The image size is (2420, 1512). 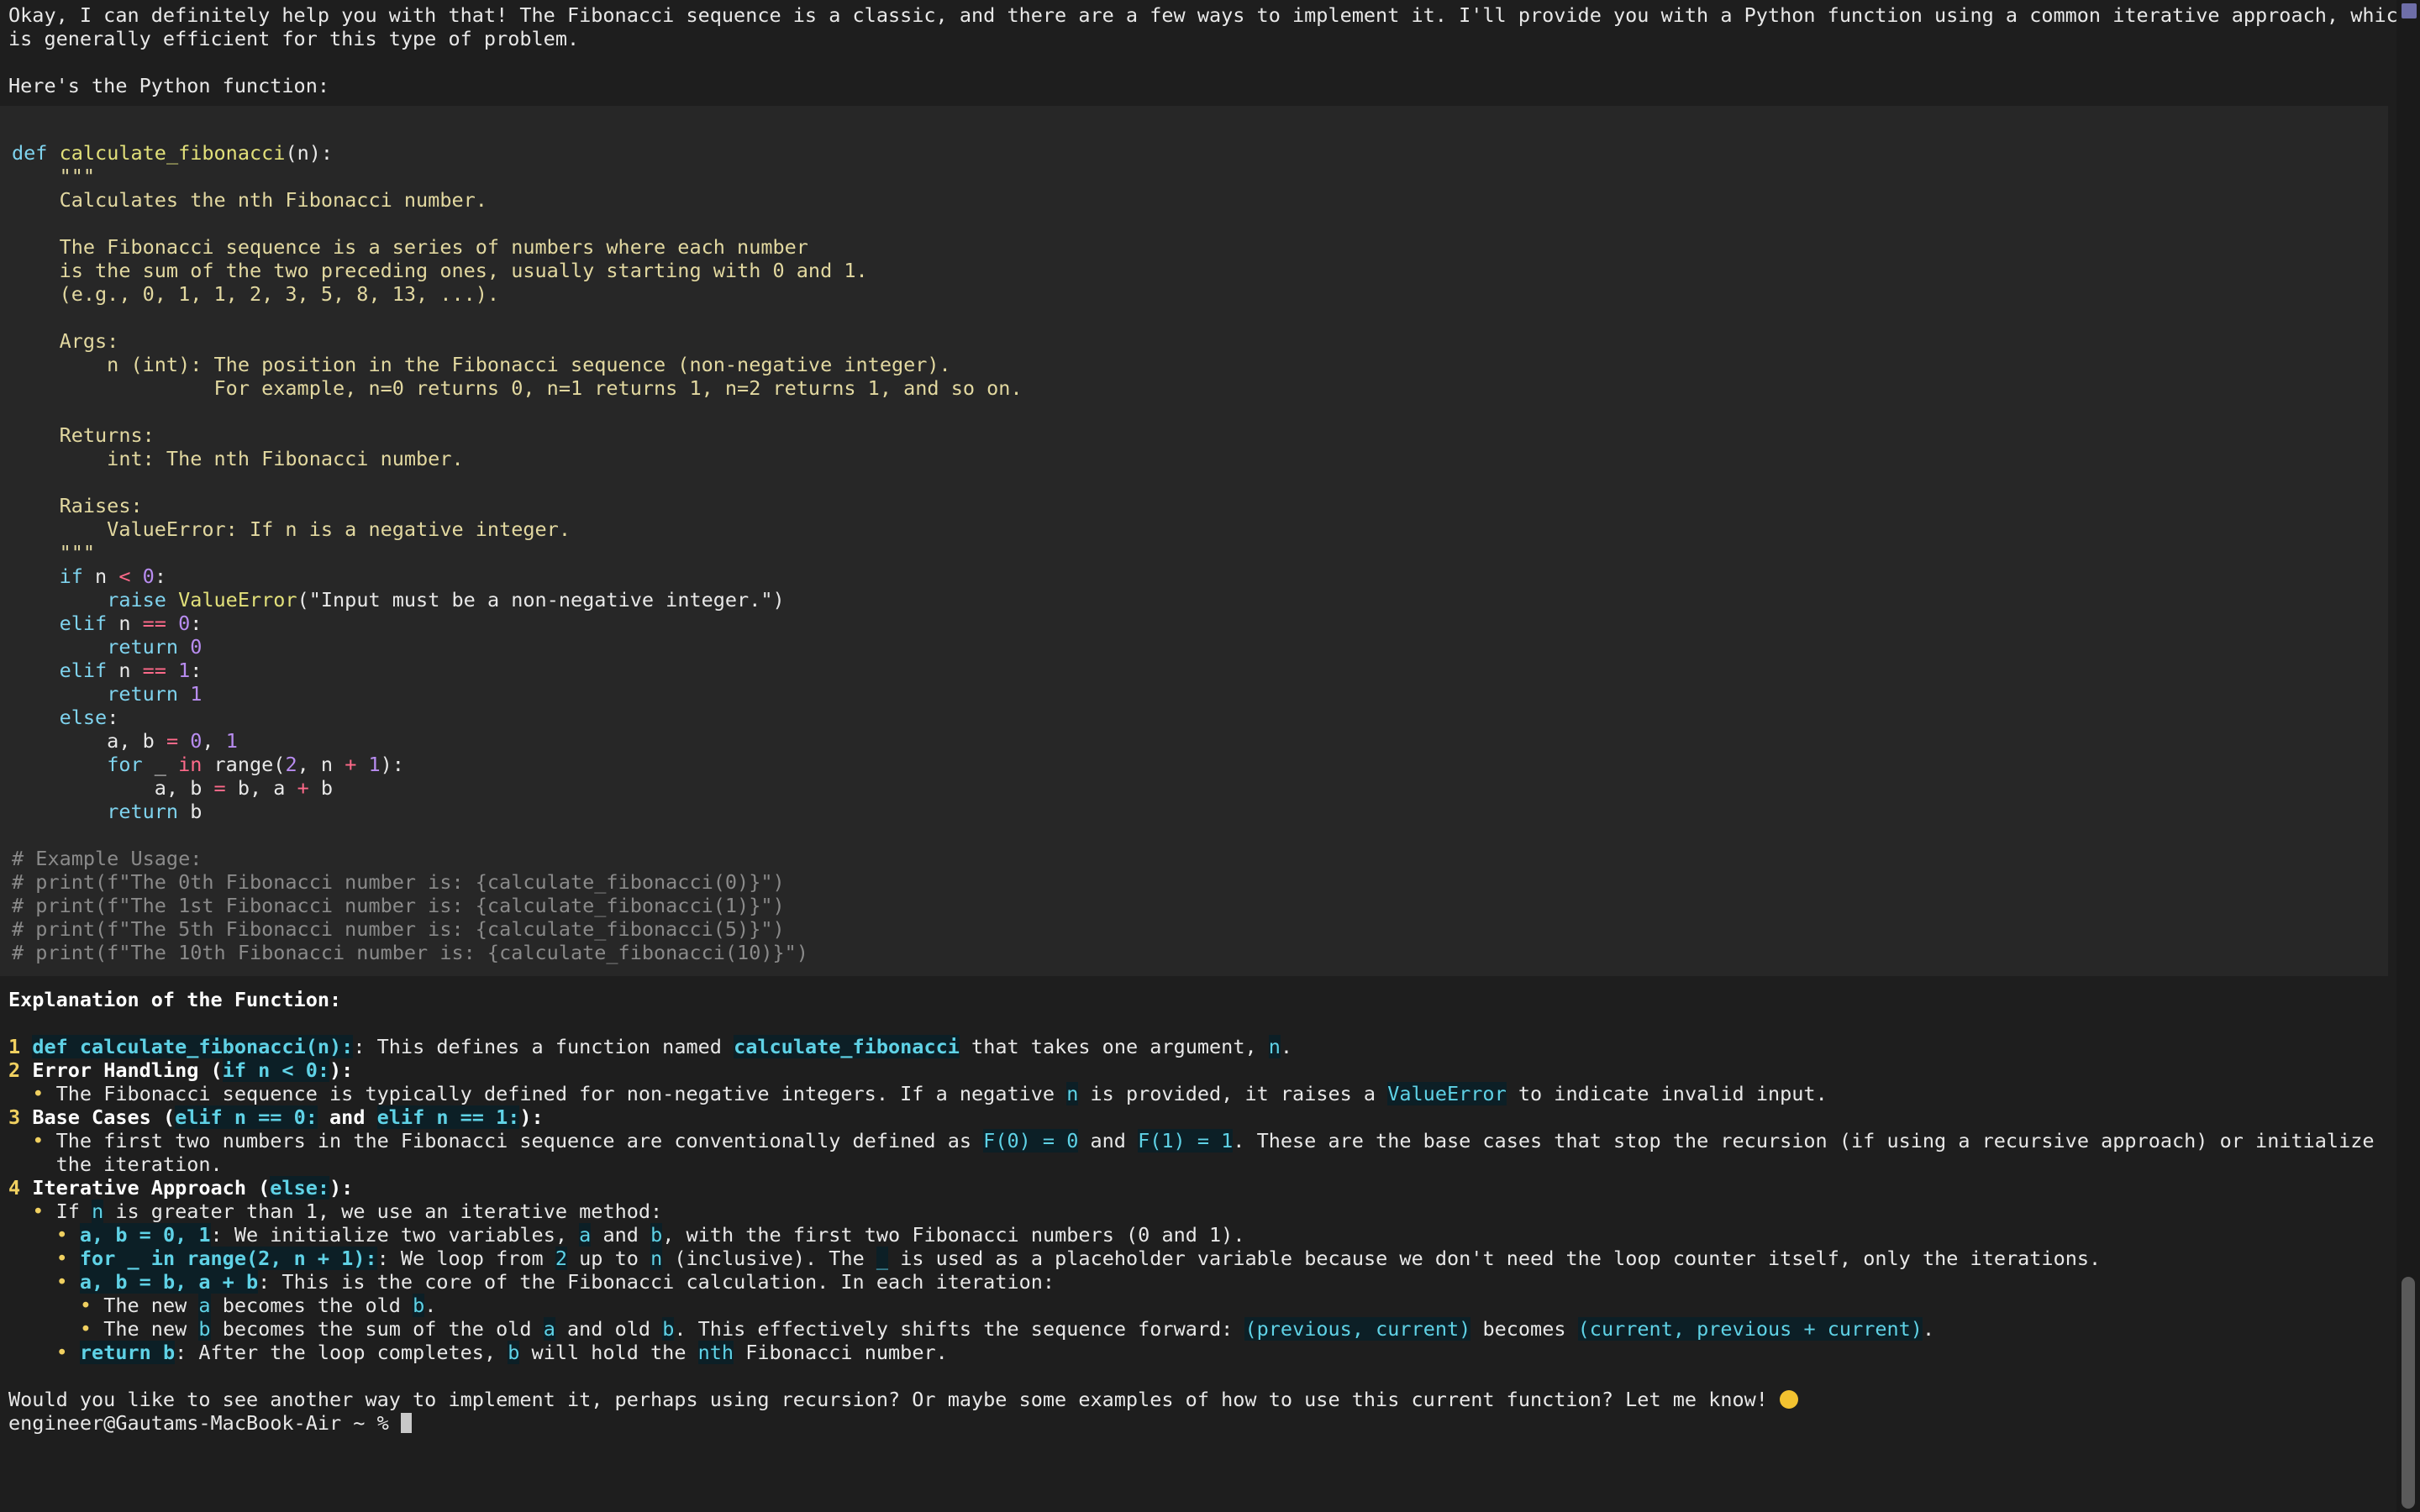 I want to click on code-line: elif n == 0:, so click(x=131, y=623).